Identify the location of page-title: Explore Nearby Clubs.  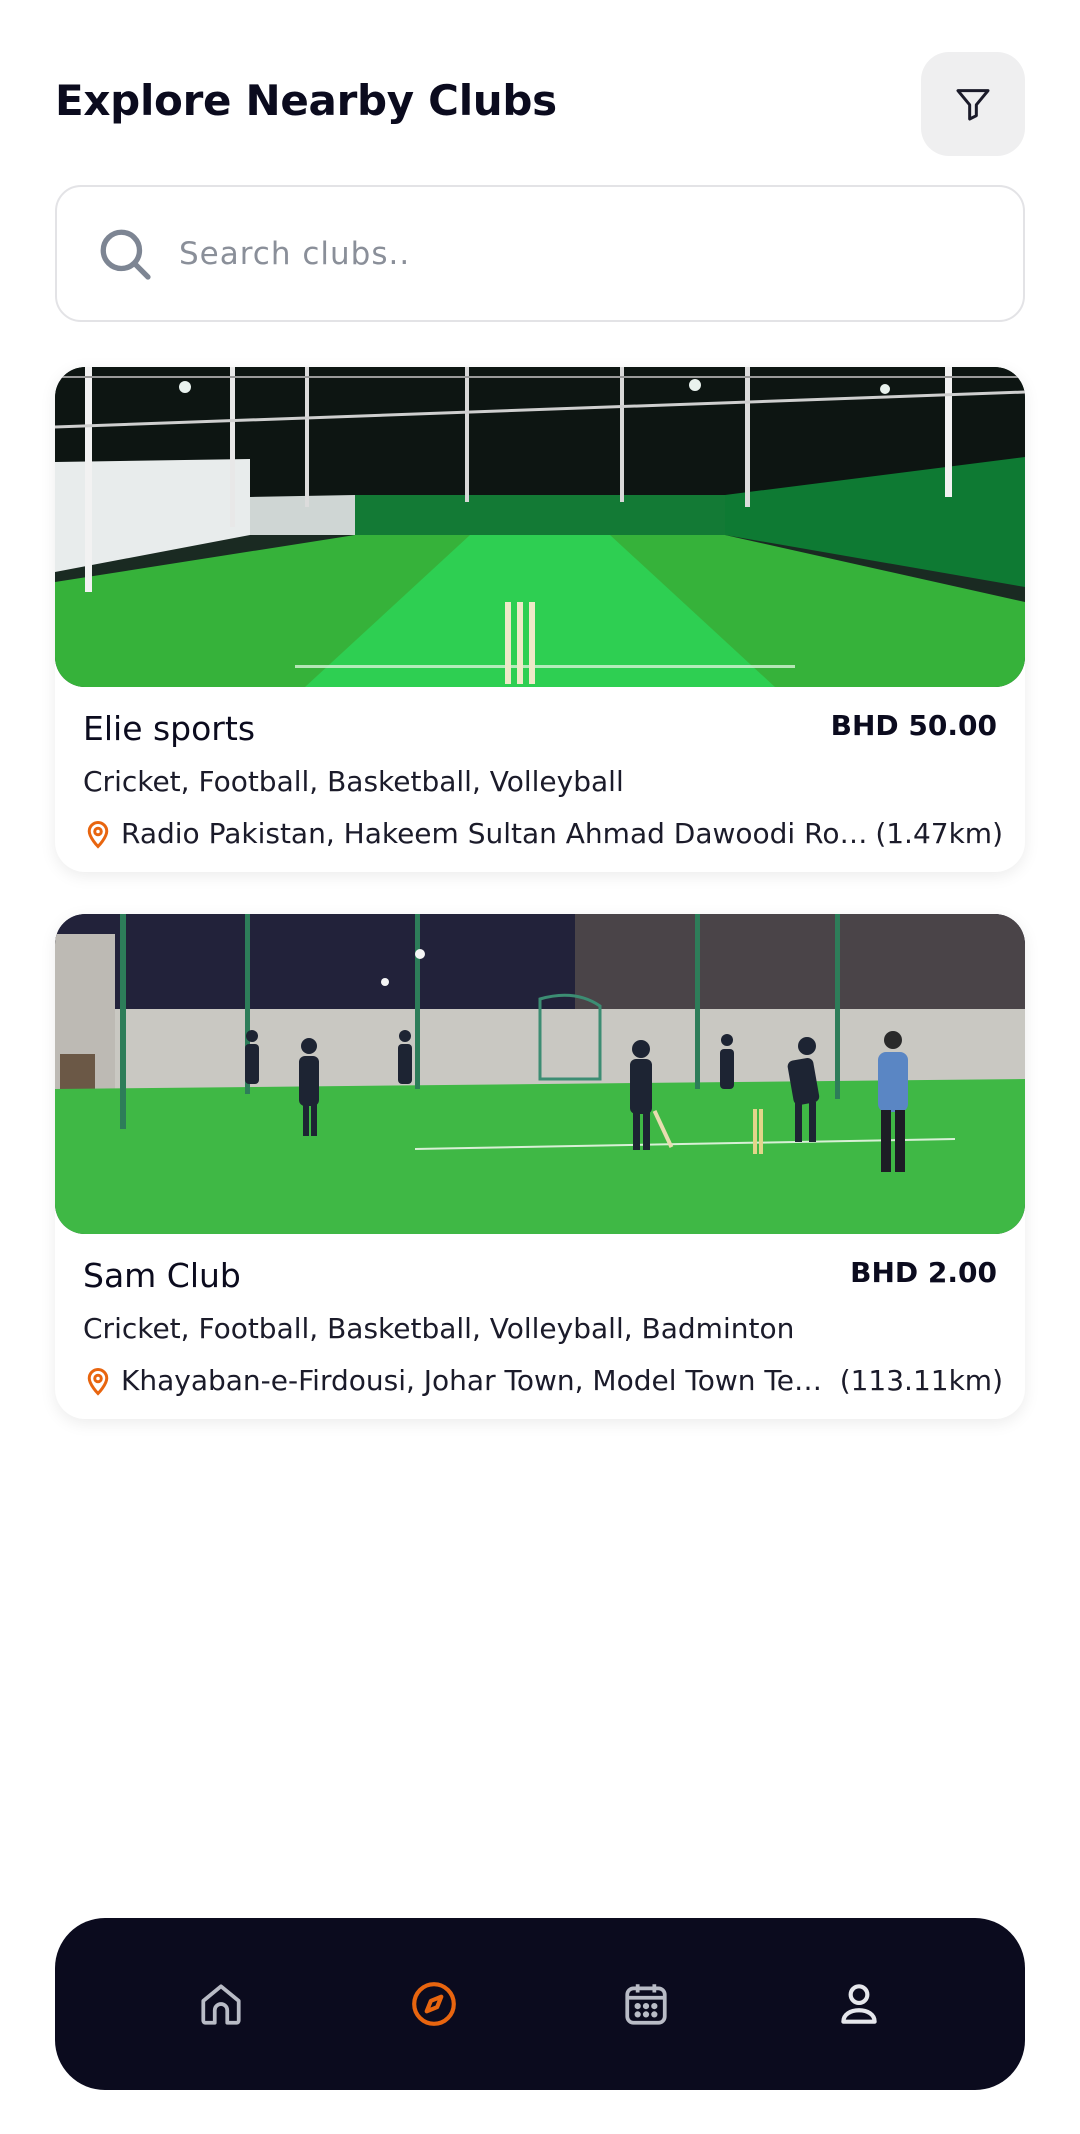
(306, 100).